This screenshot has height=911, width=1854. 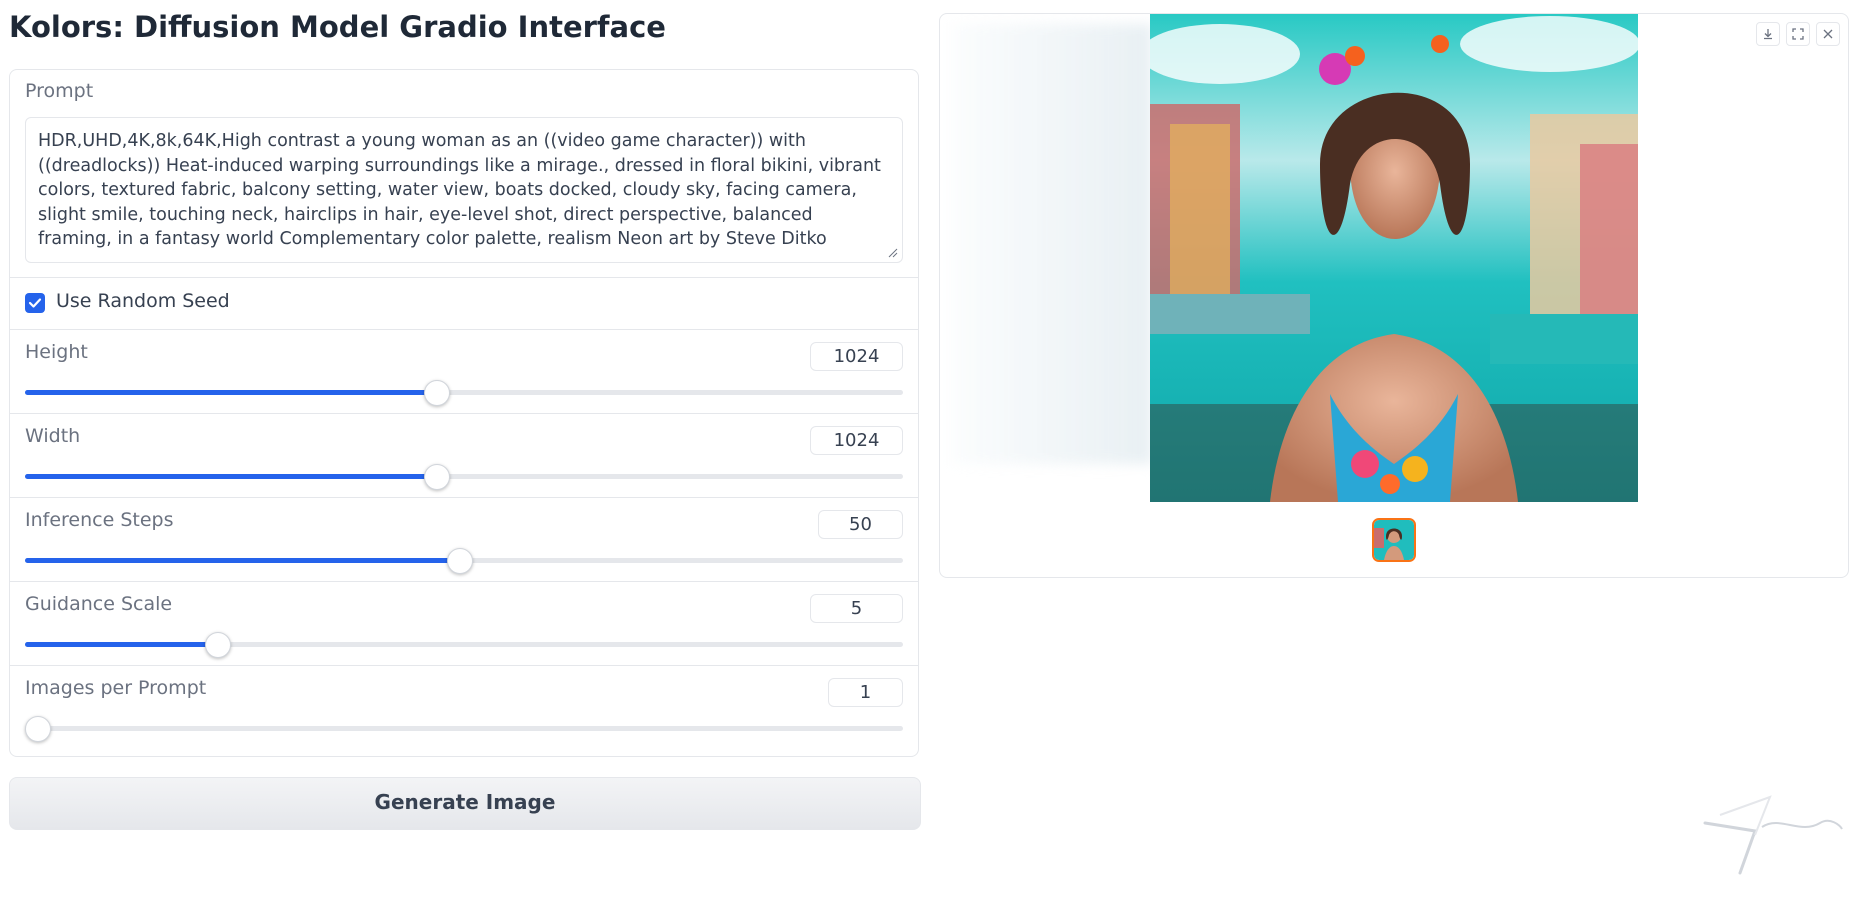 What do you see at coordinates (464, 477) in the screenshot?
I see `width-slider` at bounding box center [464, 477].